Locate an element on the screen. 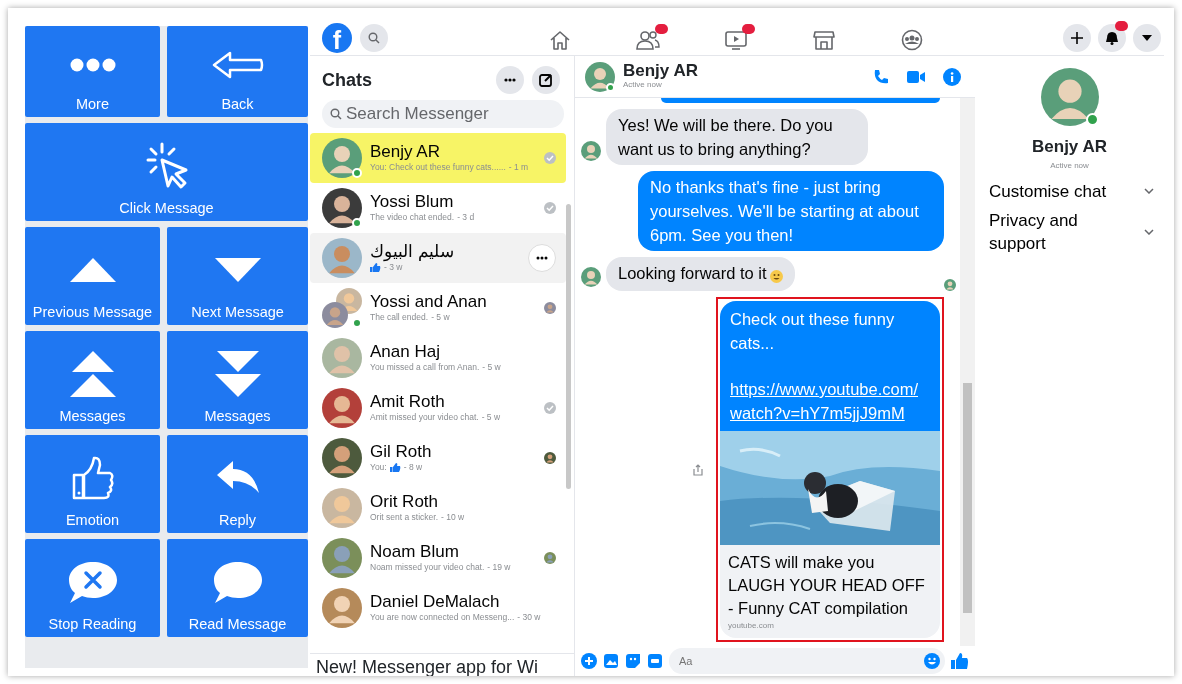  sticker-icon is located at coordinates (633, 661).